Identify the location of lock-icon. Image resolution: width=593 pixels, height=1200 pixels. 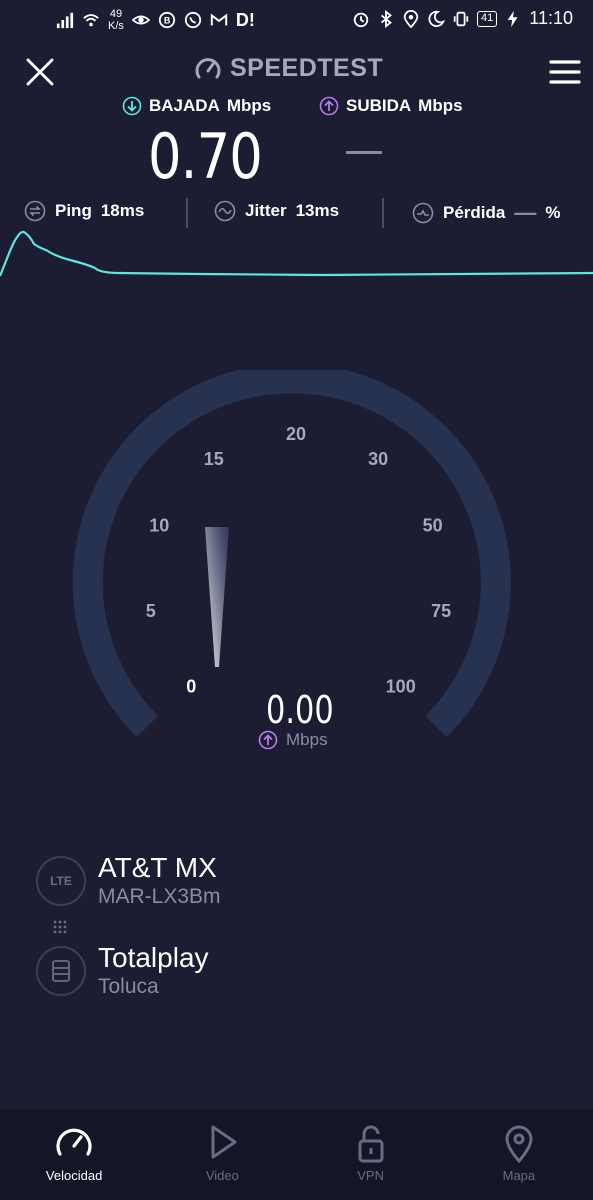
(371, 1144).